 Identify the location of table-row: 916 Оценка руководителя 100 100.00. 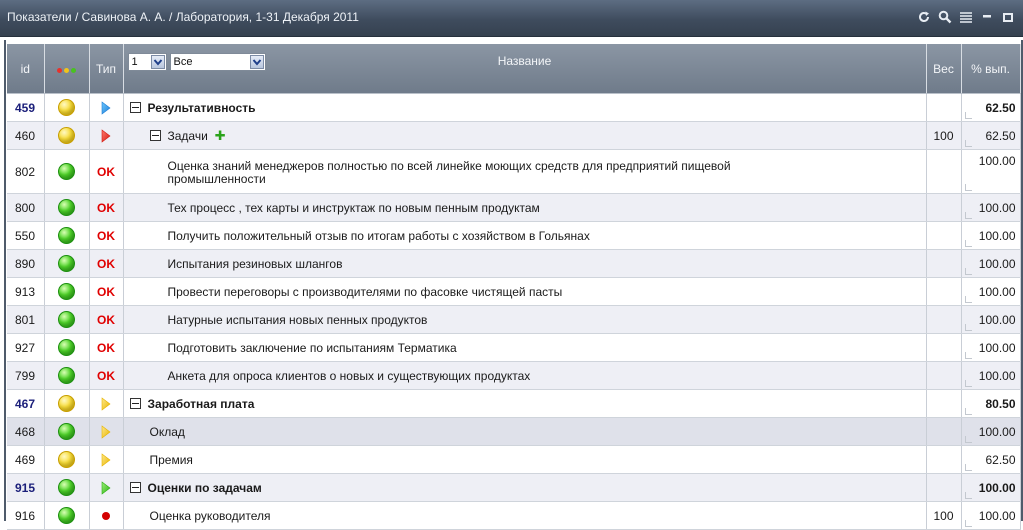
(514, 515).